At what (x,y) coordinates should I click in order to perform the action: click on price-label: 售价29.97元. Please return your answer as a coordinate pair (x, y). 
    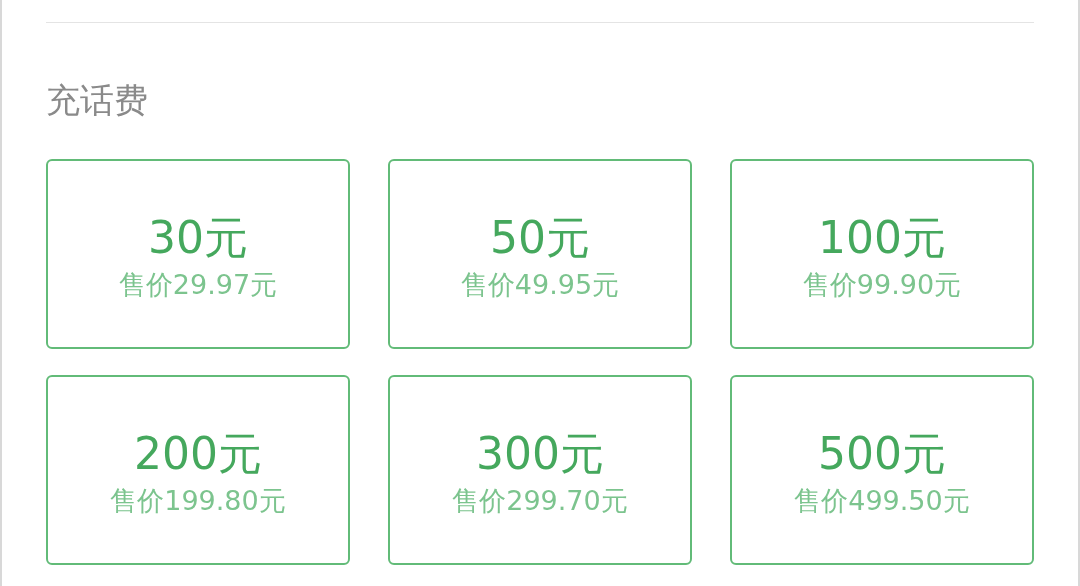
    Looking at the image, I should click on (198, 285).